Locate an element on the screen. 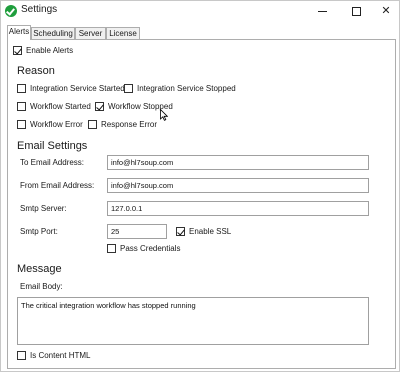 The width and height of the screenshot is (400, 372). close-icon: ✕ is located at coordinates (386, 11).